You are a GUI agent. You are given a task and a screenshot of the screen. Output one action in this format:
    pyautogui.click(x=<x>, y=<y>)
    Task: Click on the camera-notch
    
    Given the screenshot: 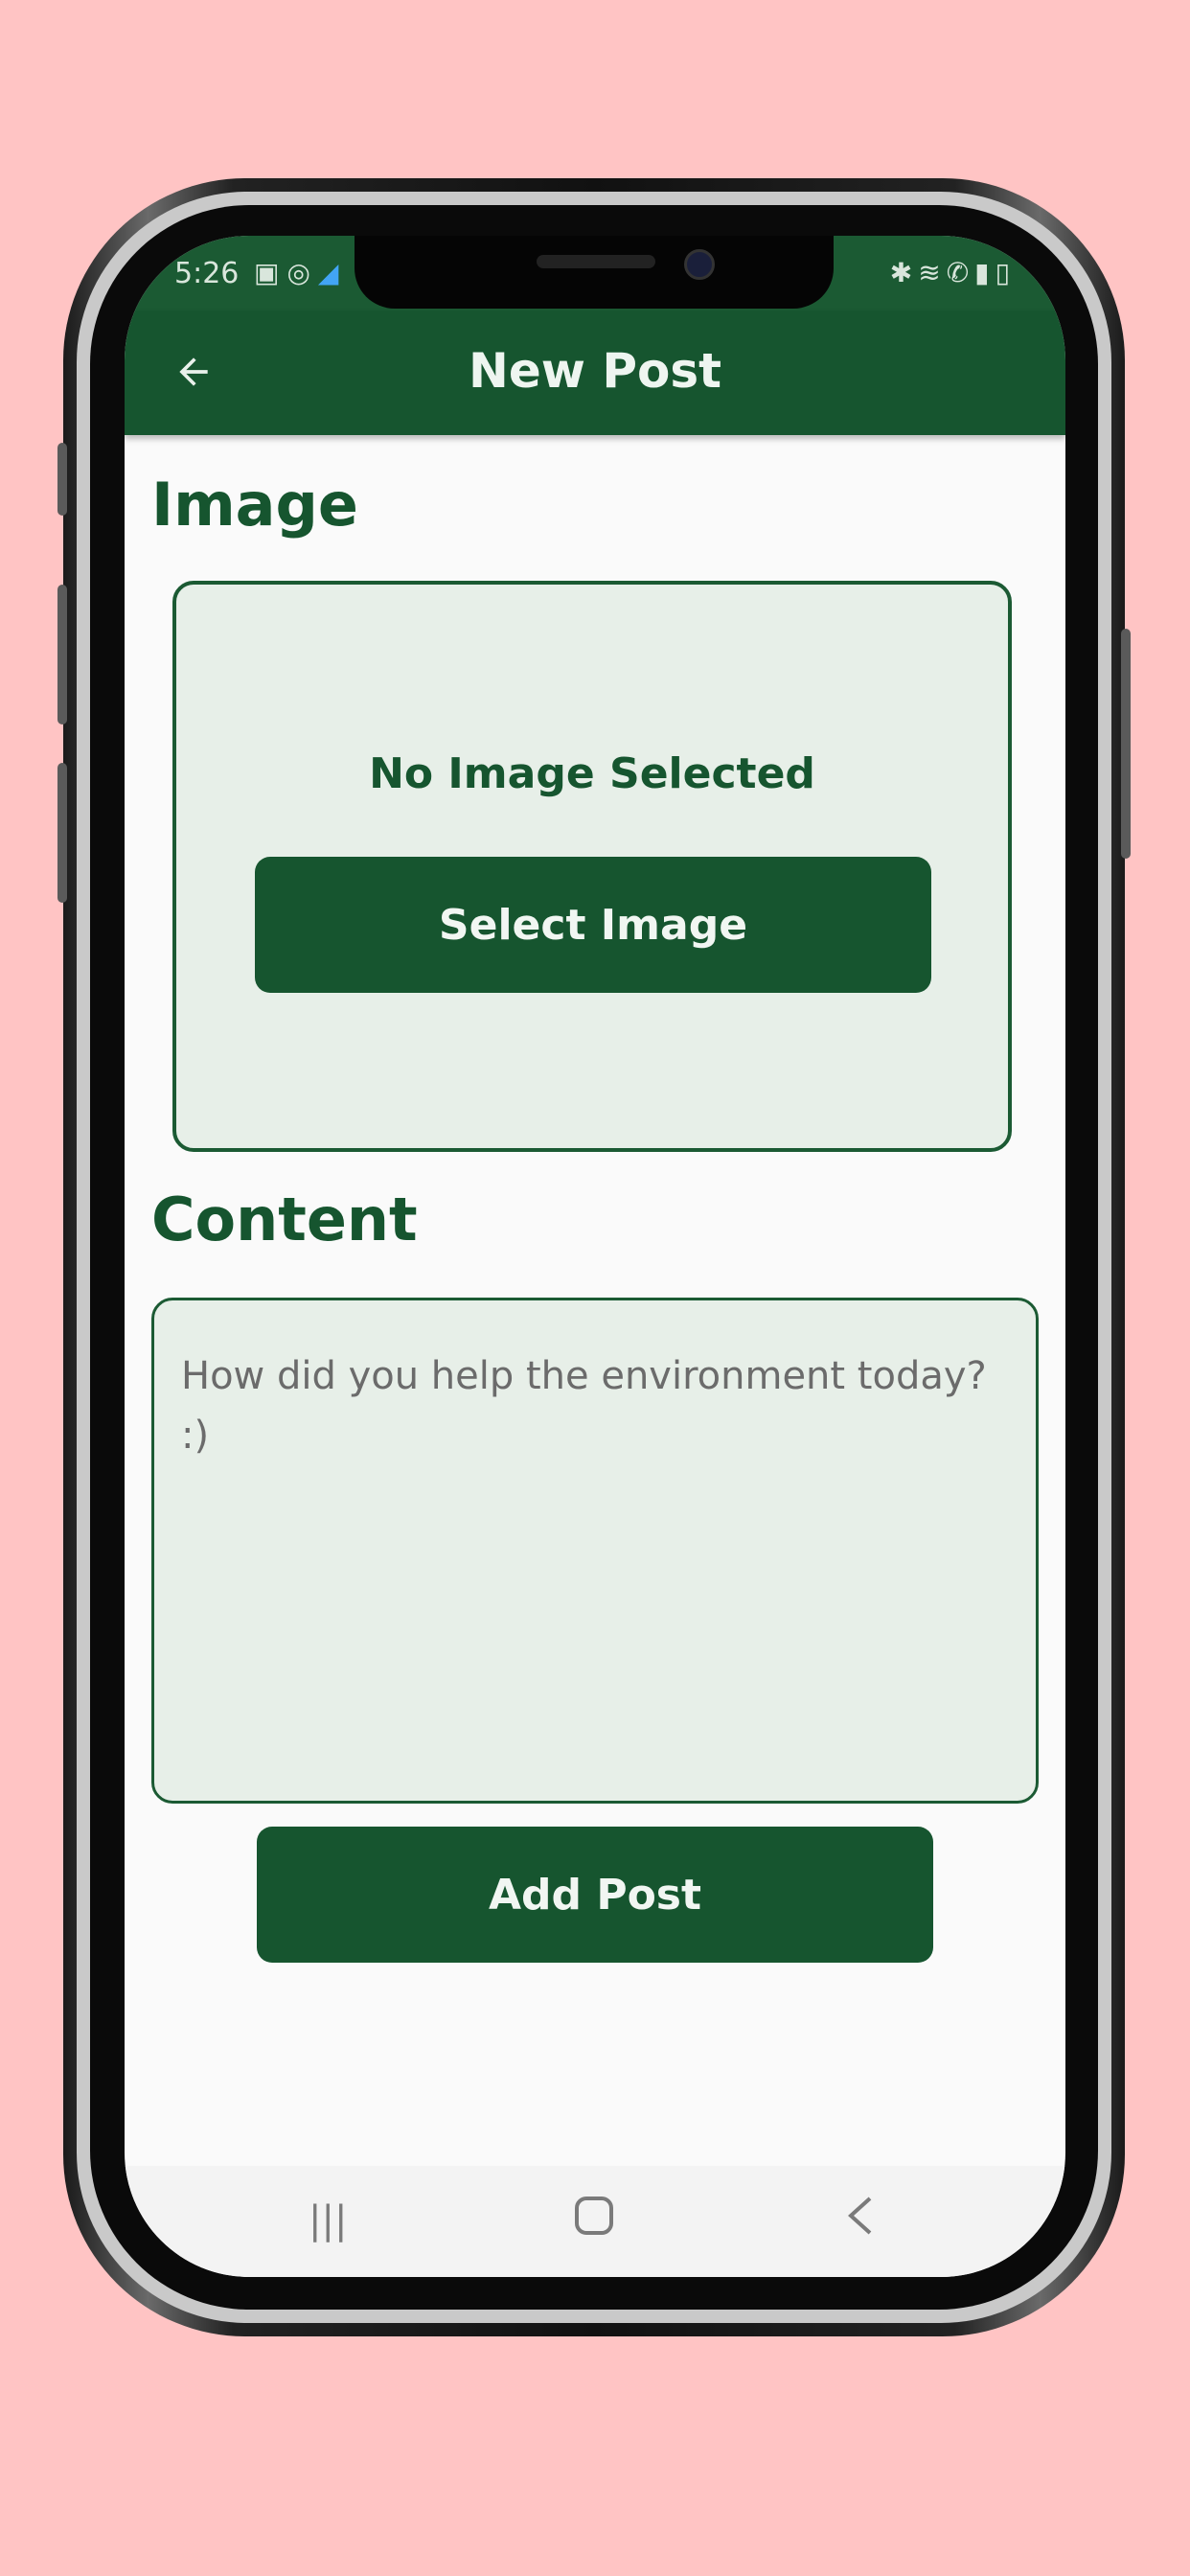 What is the action you would take?
    pyautogui.click(x=594, y=272)
    